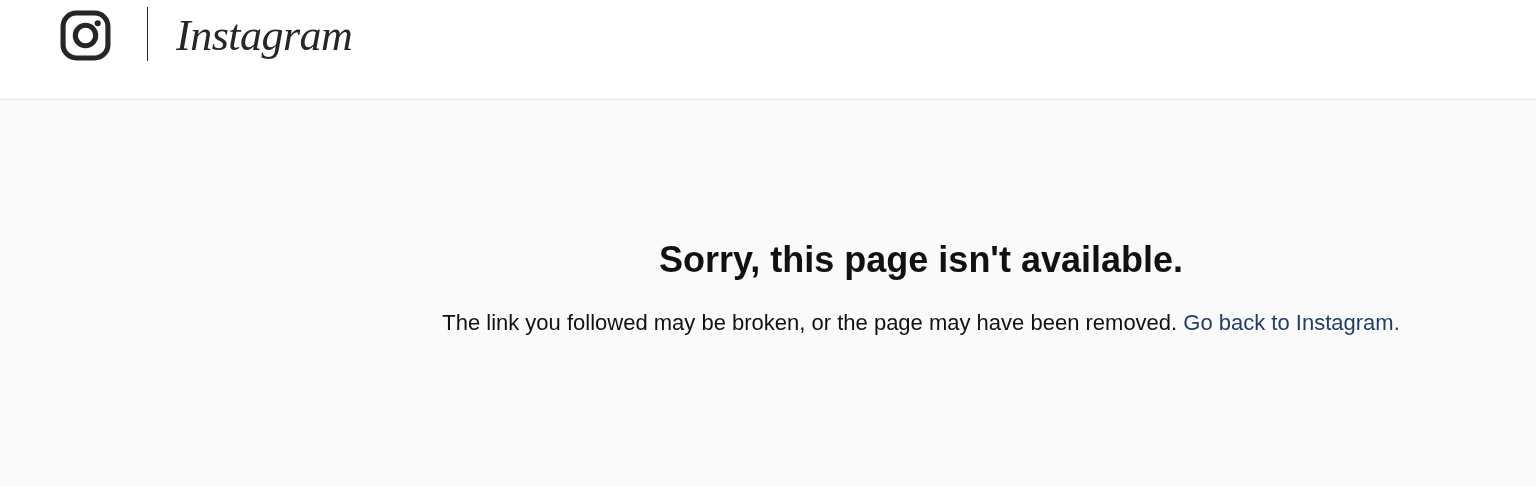 Image resolution: width=1536 pixels, height=486 pixels. Describe the element at coordinates (921, 260) in the screenshot. I see `error-title: Sorry, this page isn't available.` at that location.